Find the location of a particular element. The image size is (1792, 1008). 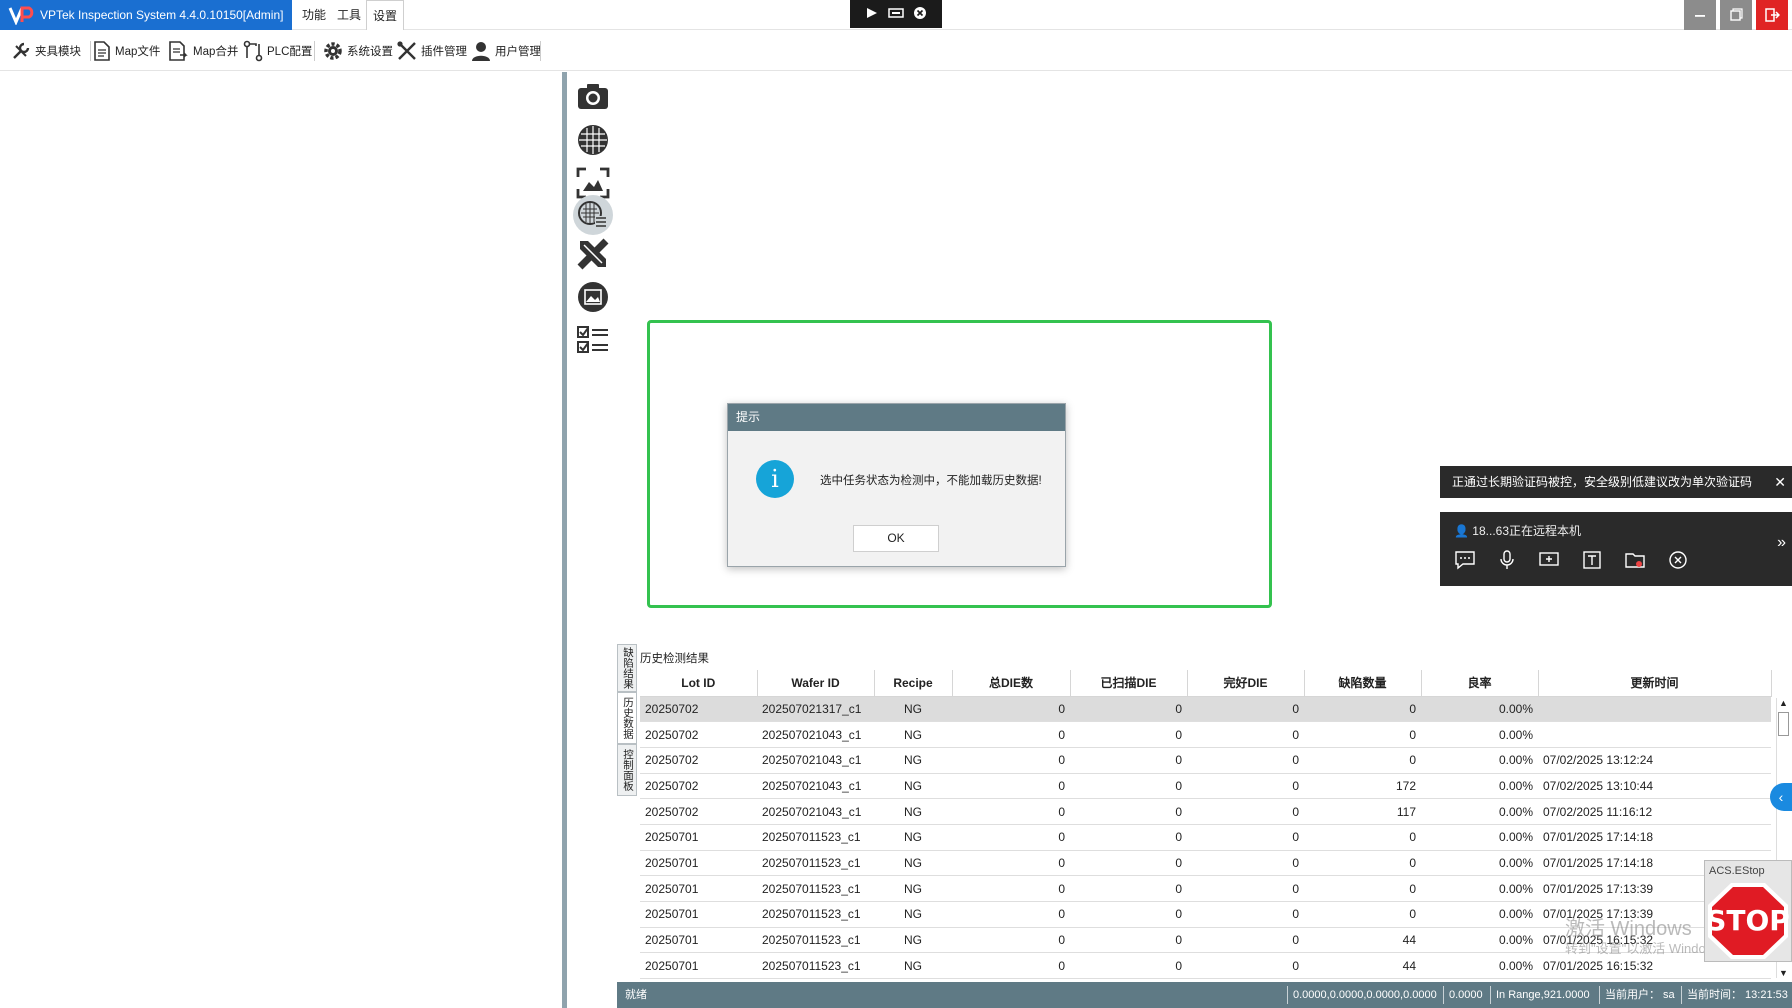

maximize-button is located at coordinates (1736, 15).